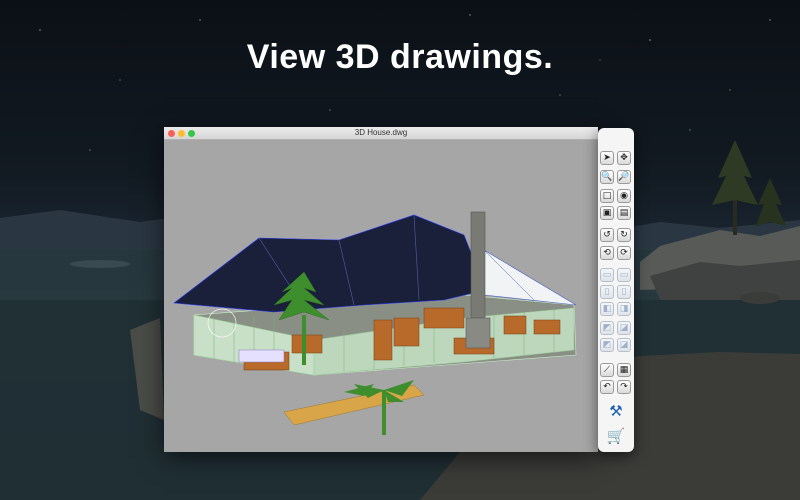 The image size is (800, 500). Describe the element at coordinates (624, 292) in the screenshot. I see `view-back-icon: ▯` at that location.